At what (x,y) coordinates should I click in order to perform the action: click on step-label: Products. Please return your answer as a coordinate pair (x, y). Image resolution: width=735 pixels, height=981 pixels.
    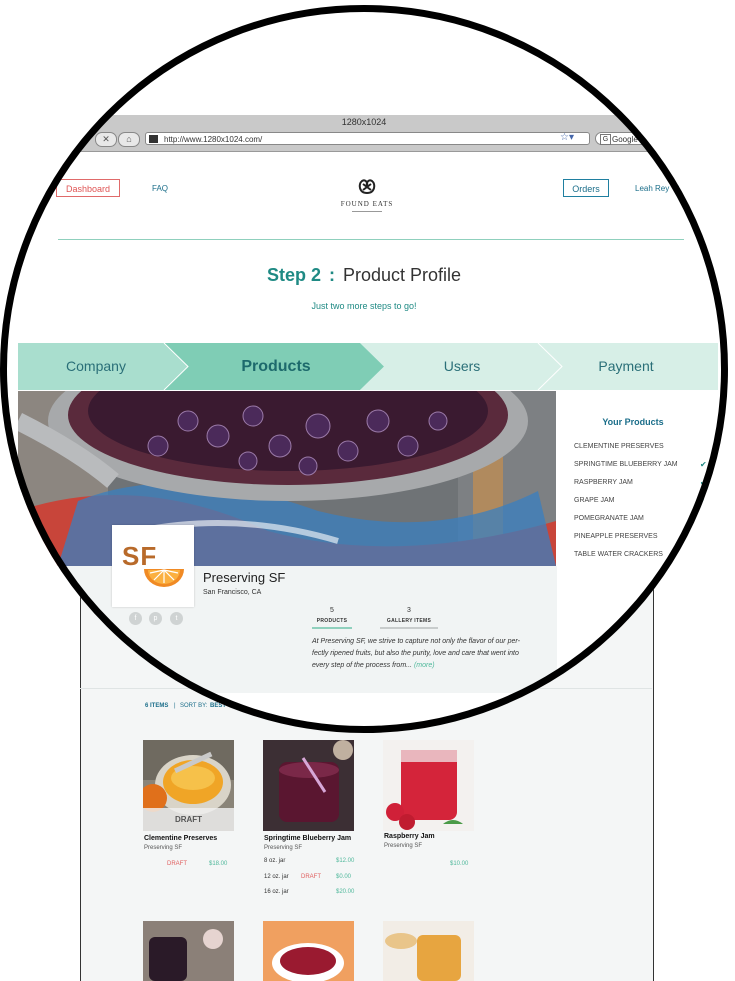
    Looking at the image, I should click on (276, 366).